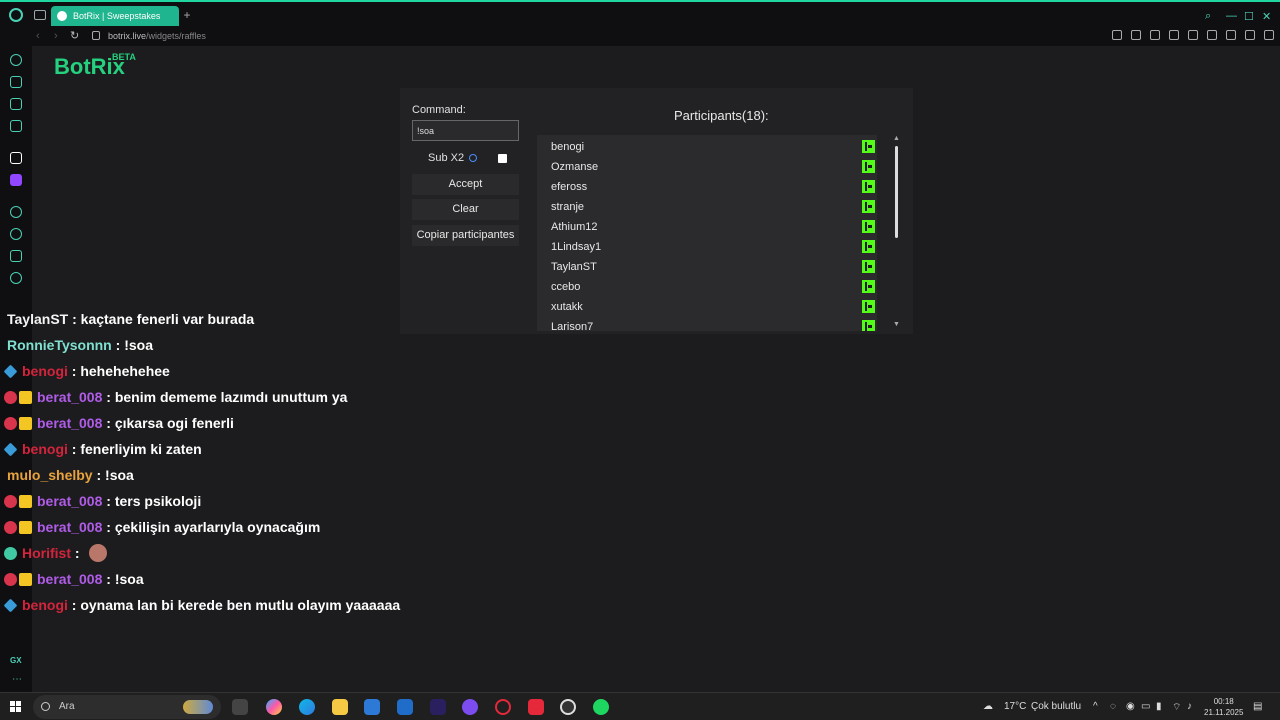 The height and width of the screenshot is (720, 1280). Describe the element at coordinates (465, 209) in the screenshot. I see `clear-button: Clear` at that location.